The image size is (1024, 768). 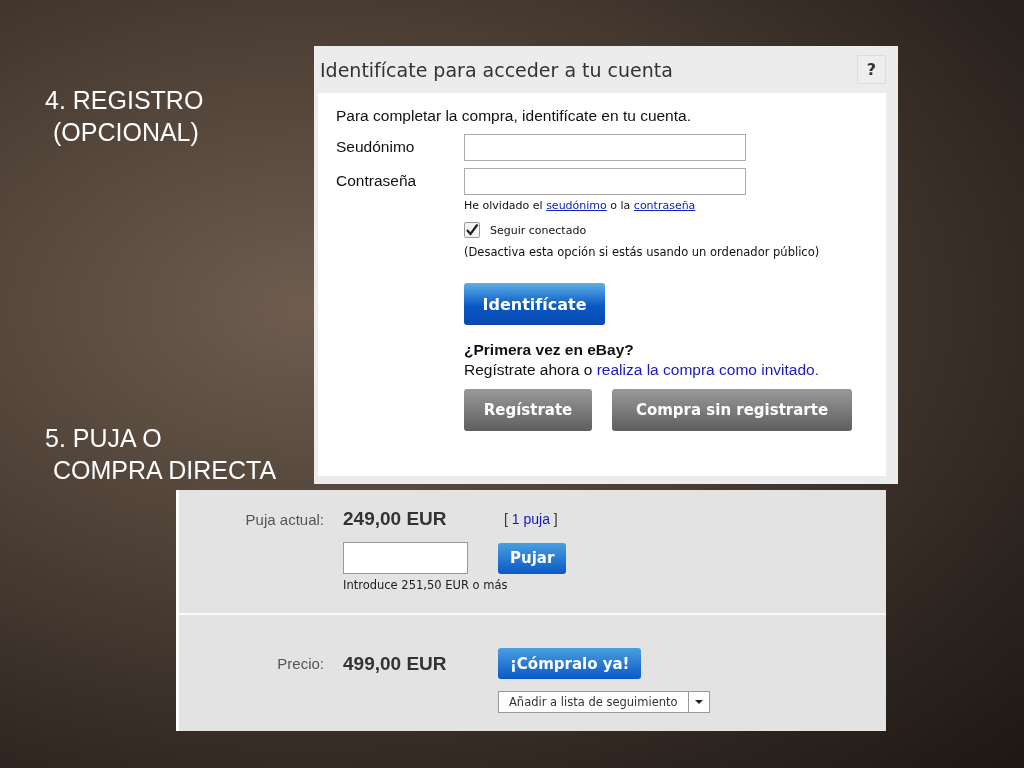 What do you see at coordinates (664, 205) in the screenshot?
I see `link: contraseña` at bounding box center [664, 205].